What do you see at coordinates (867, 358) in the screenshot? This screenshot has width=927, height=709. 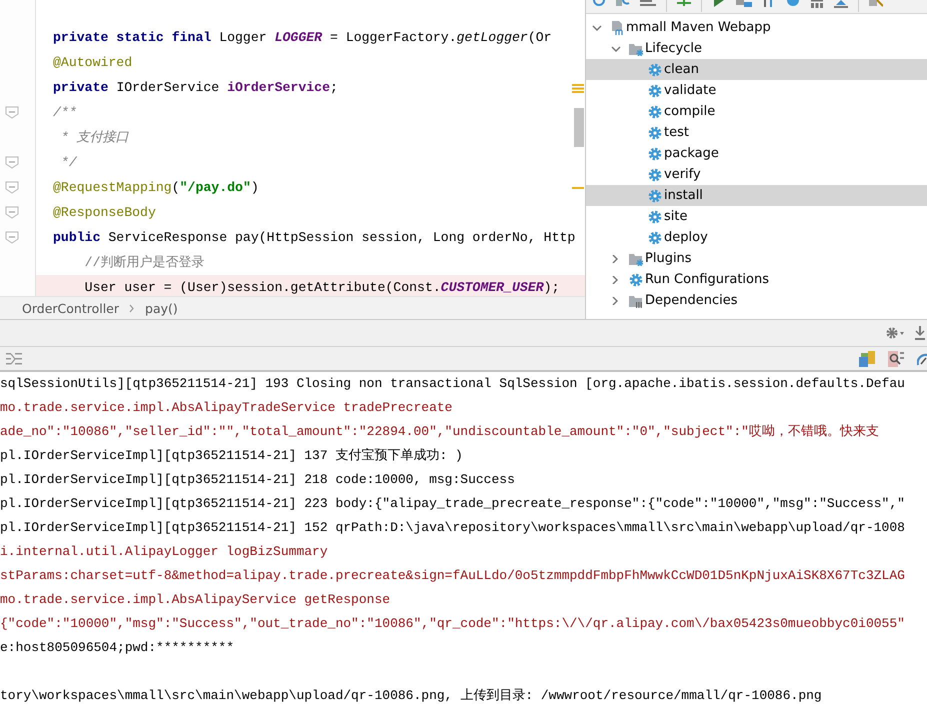 I see `layout-icon` at bounding box center [867, 358].